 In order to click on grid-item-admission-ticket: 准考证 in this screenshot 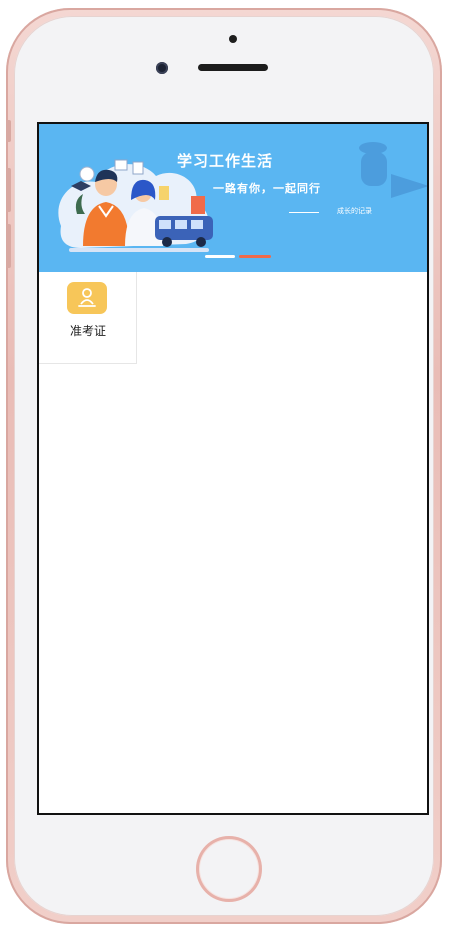, I will do `click(88, 318)`.